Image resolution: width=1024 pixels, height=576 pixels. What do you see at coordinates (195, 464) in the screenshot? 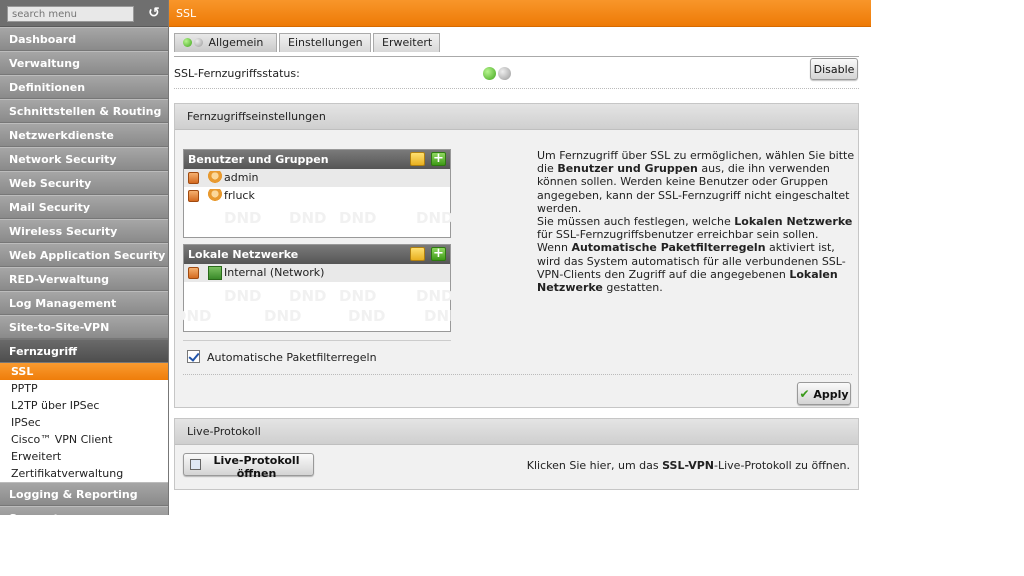
I see `log-window-icon` at bounding box center [195, 464].